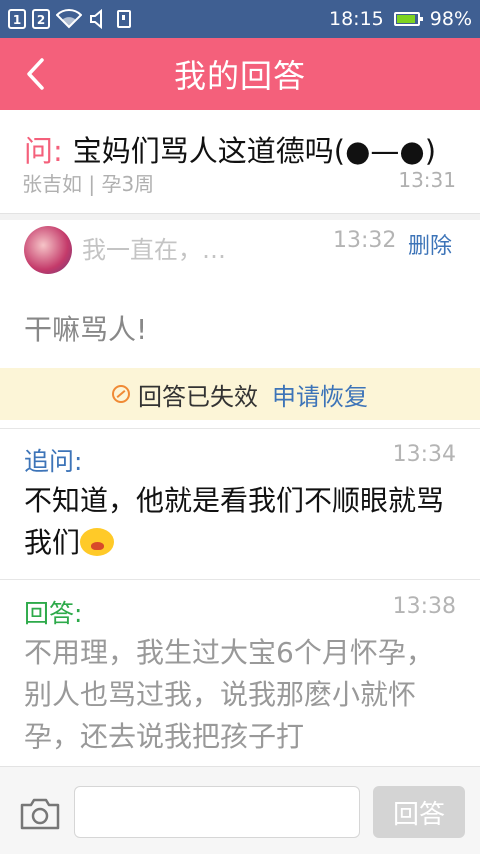  I want to click on status-time: 18:15, so click(356, 19).